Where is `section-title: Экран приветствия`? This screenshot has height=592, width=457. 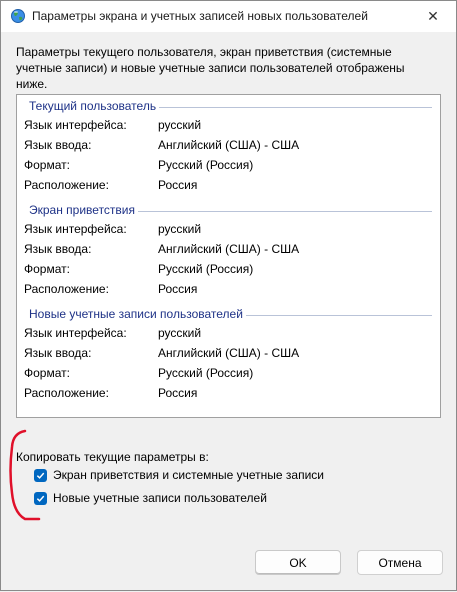 section-title: Экран приветствия is located at coordinates (84, 210).